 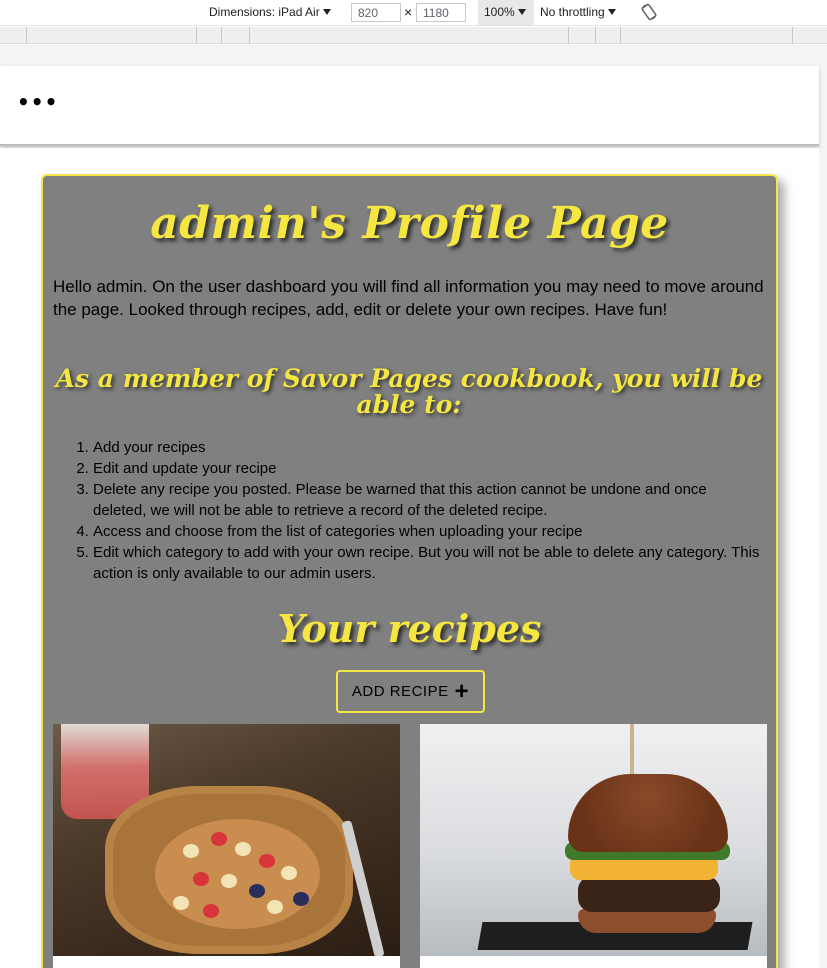 What do you see at coordinates (572, 12) in the screenshot?
I see `throttling-label: No throttling` at bounding box center [572, 12].